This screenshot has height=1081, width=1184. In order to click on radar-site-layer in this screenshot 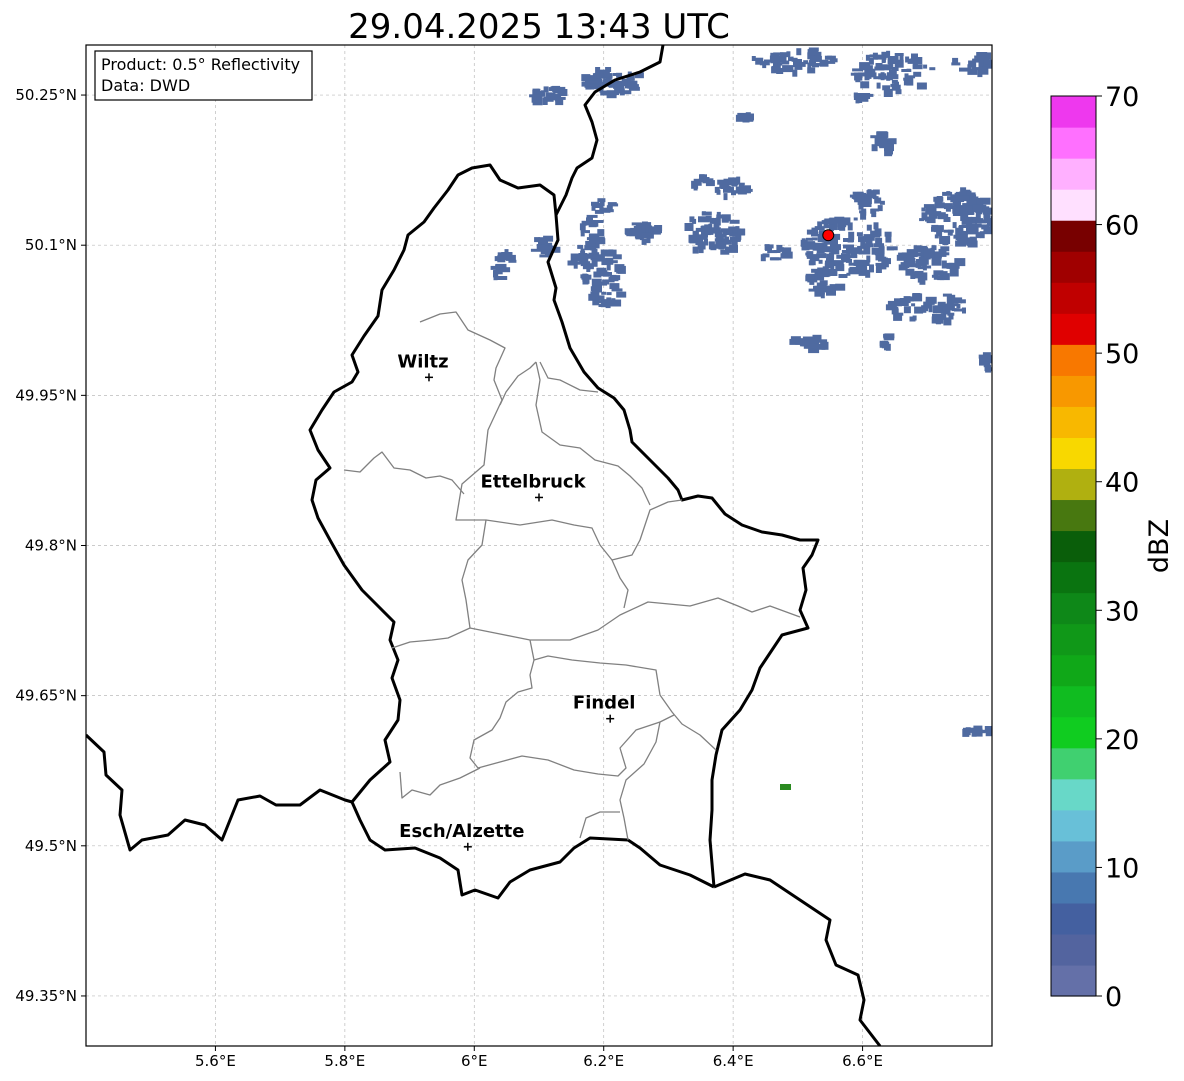, I will do `click(828, 235)`.